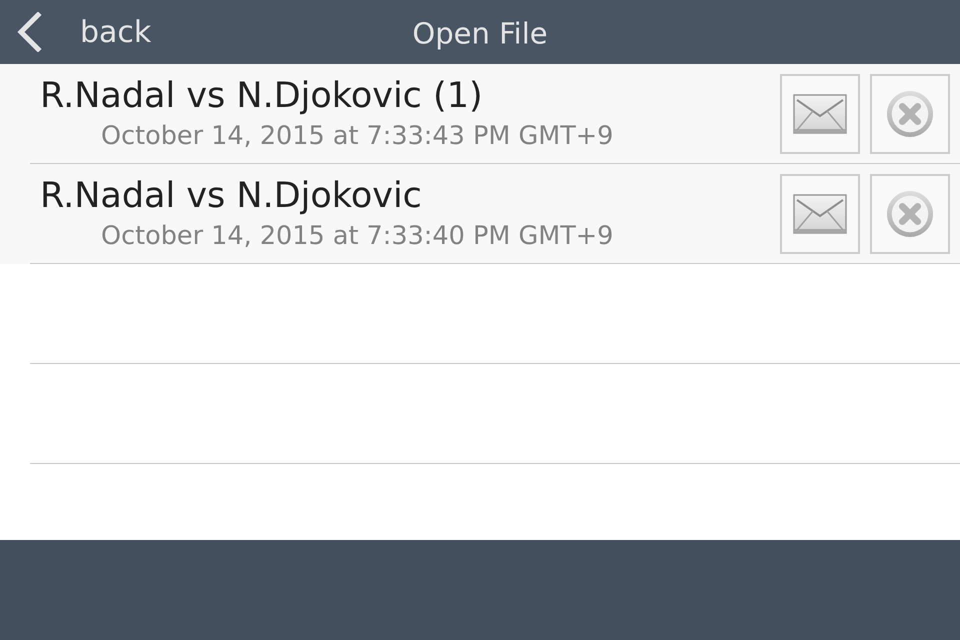  I want to click on back-button: back, so click(76, 32).